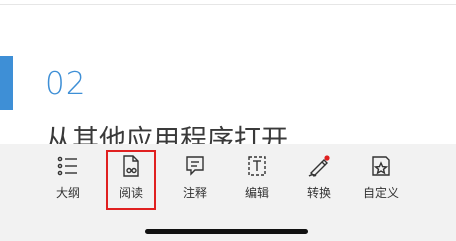 This screenshot has width=456, height=241. What do you see at coordinates (380, 193) in the screenshot?
I see `toolbar-customize-label: 自定义` at bounding box center [380, 193].